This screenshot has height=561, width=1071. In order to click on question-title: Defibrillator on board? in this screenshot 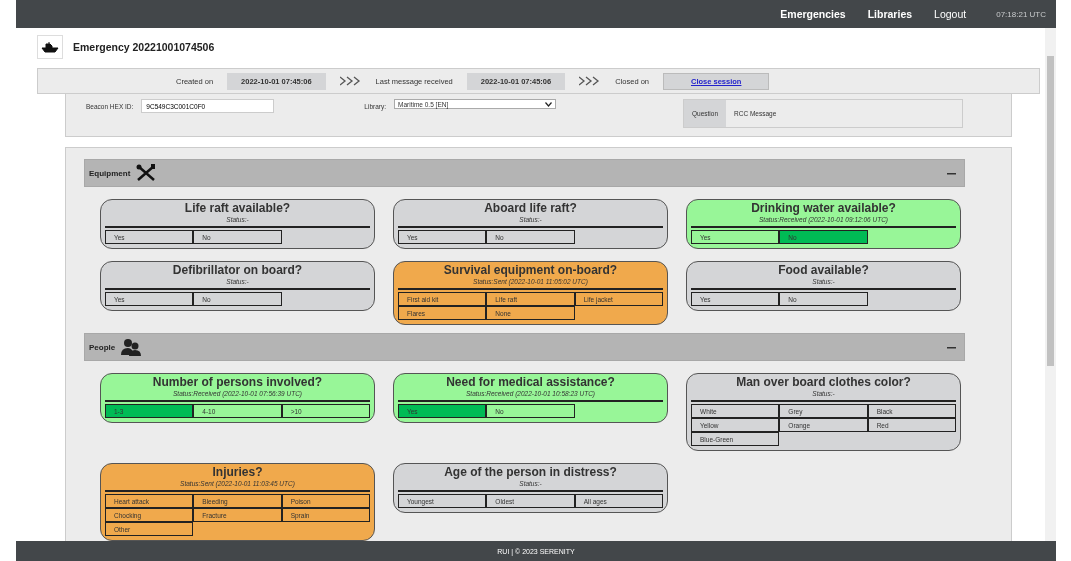, I will do `click(237, 270)`.